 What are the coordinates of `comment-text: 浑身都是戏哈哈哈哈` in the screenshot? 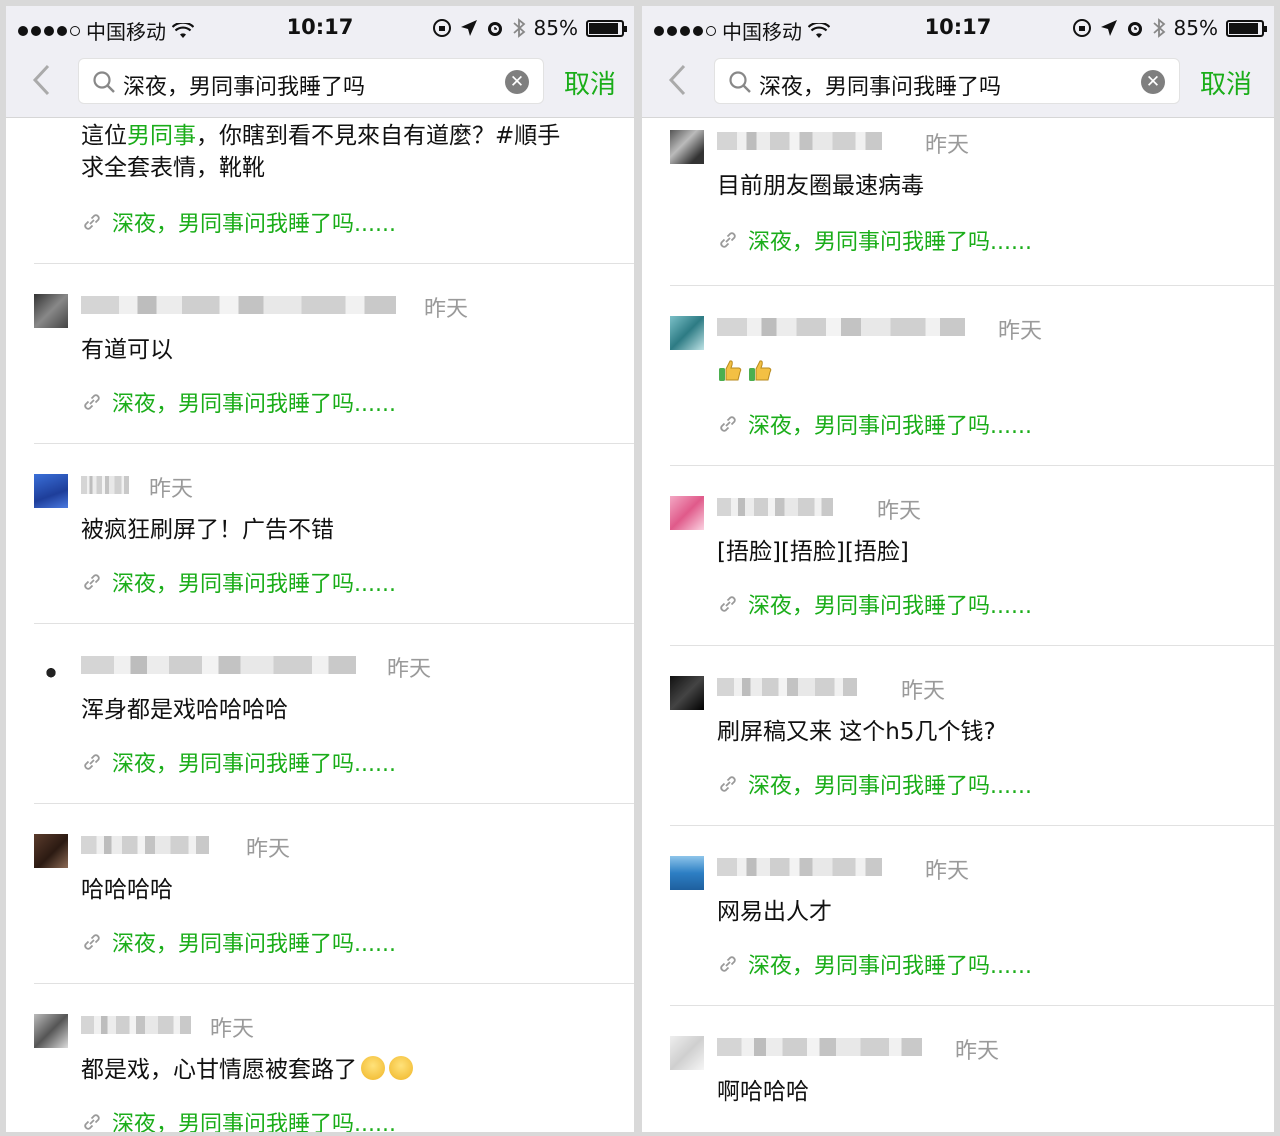 It's located at (184, 710).